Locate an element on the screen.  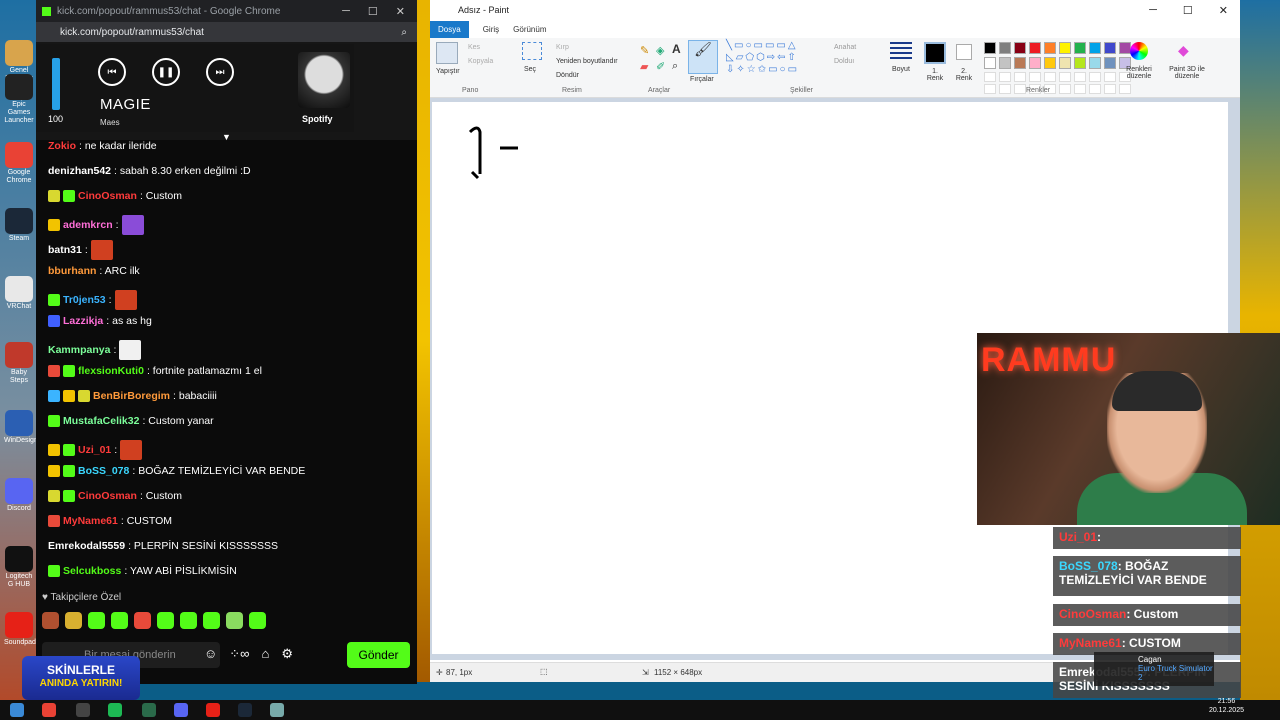
resize-button: Yeniden boyutlandır is located at coordinates (587, 61).